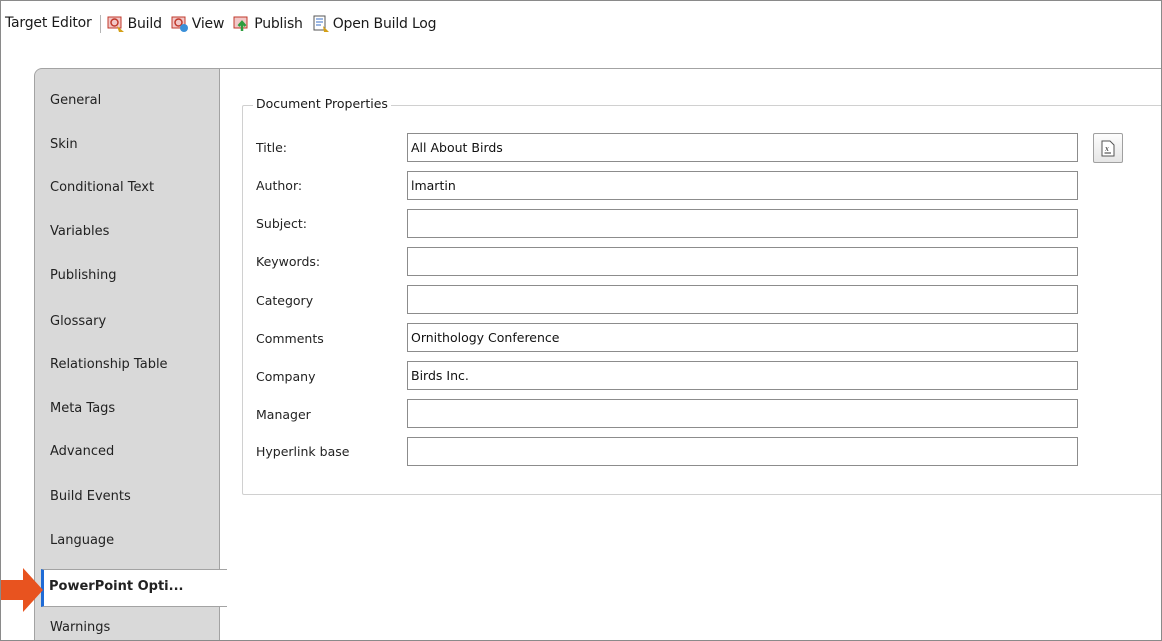  What do you see at coordinates (742, 375) in the screenshot?
I see `company-field` at bounding box center [742, 375].